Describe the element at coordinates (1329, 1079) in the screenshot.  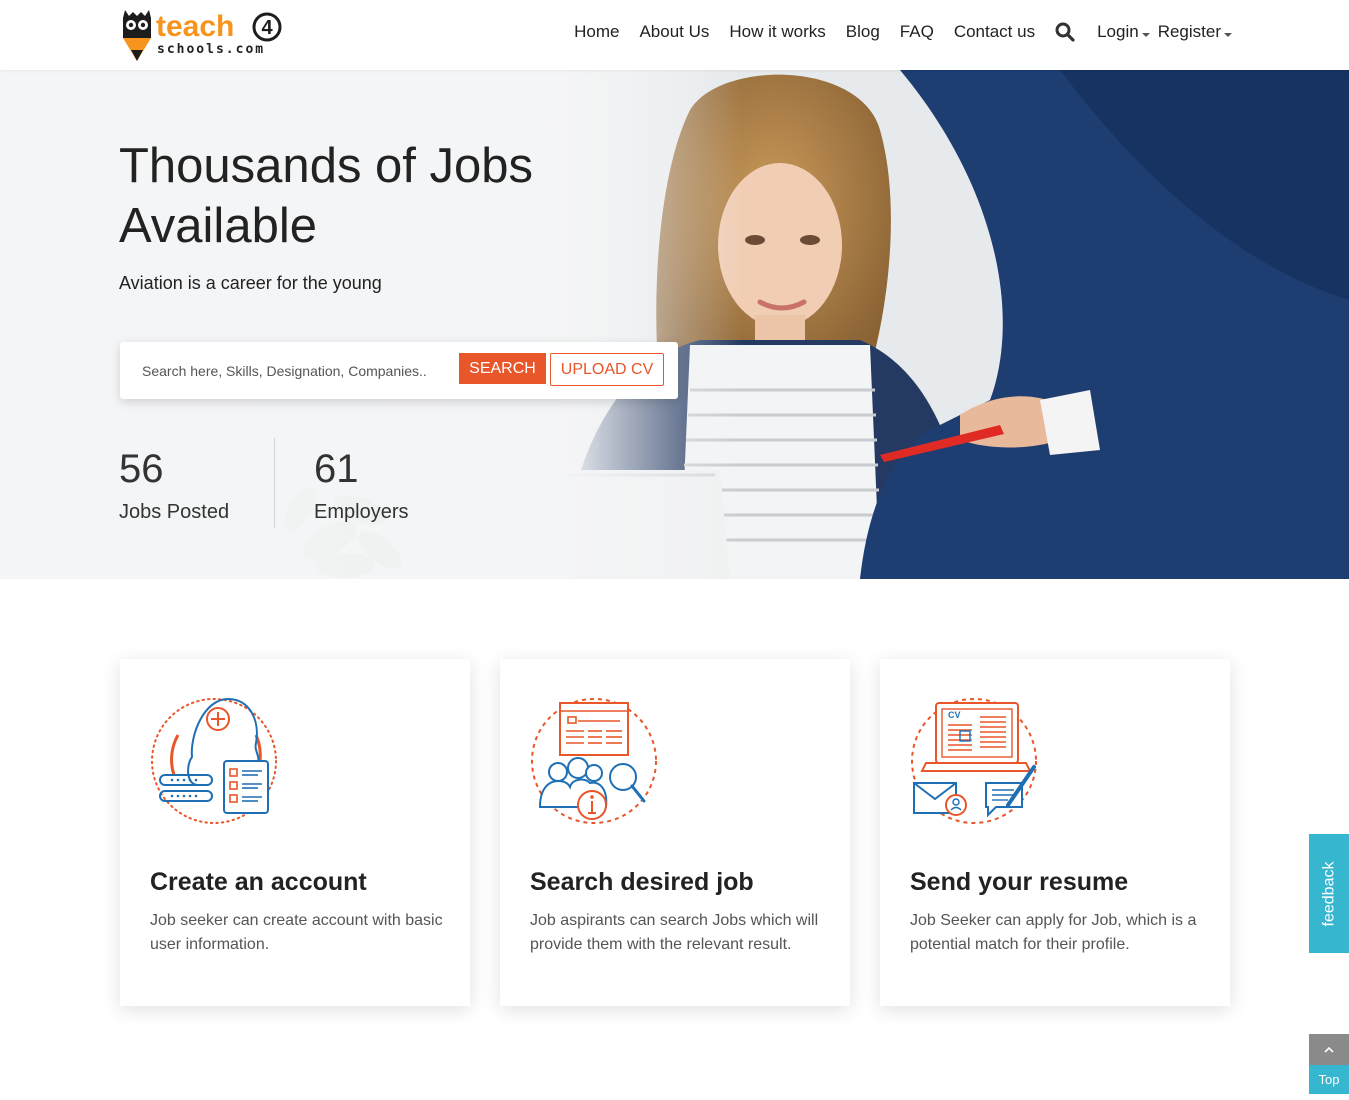
I see `back-to-top-label: Top` at that location.